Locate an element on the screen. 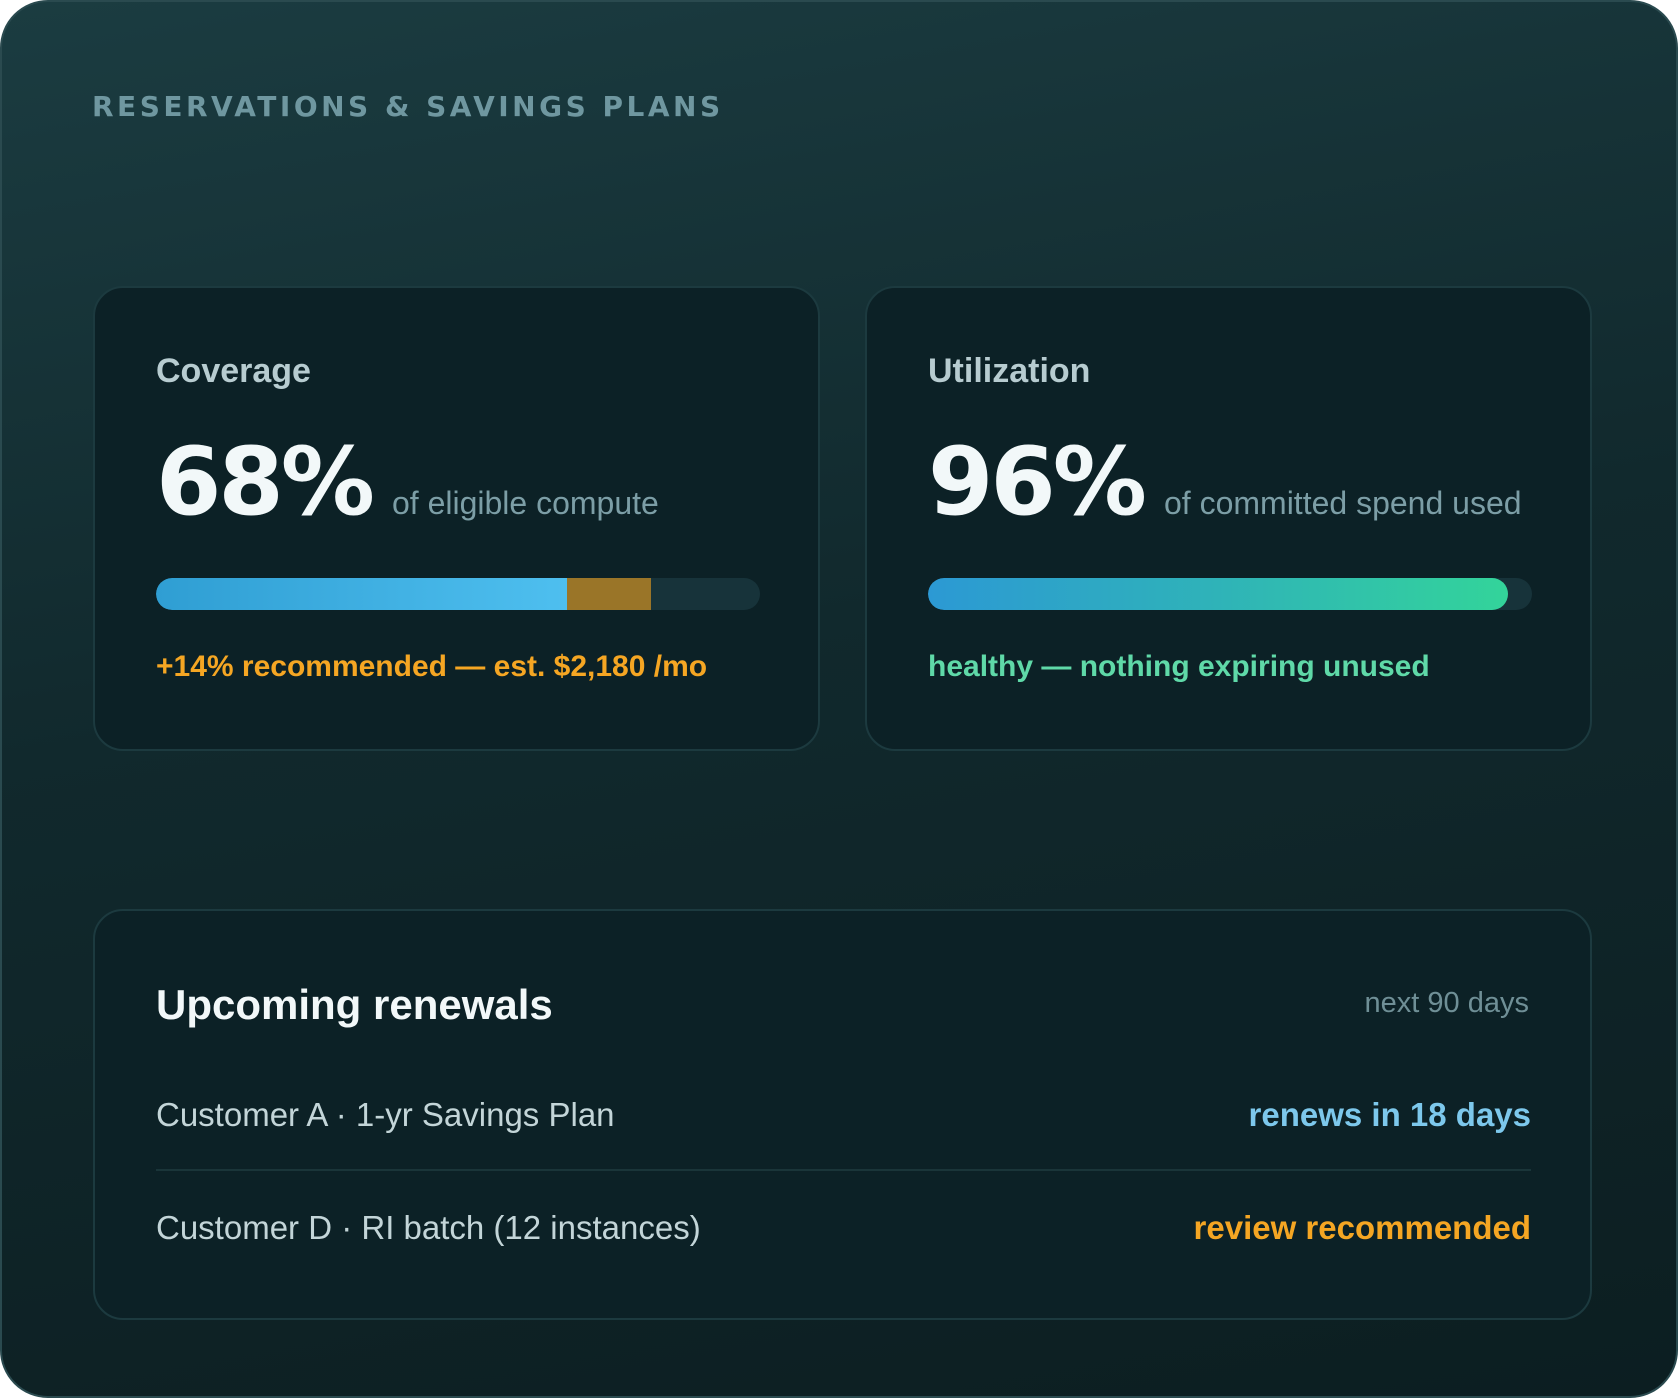 This screenshot has height=1400, width=1680. coverage-recommendation: +14% recommended — est. $2,180 /mo is located at coordinates (432, 666).